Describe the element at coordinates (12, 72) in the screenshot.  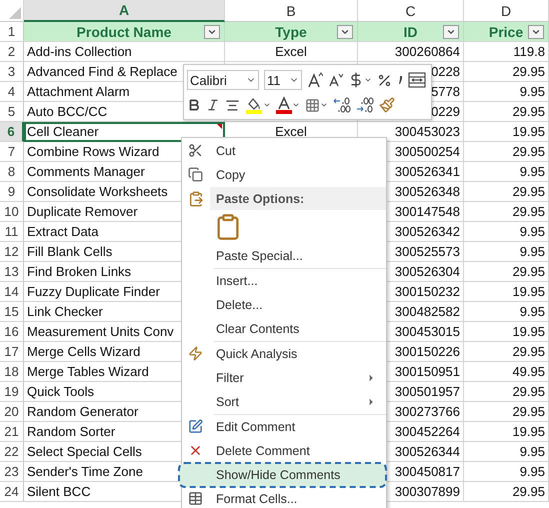
I see `row-number: 3` at that location.